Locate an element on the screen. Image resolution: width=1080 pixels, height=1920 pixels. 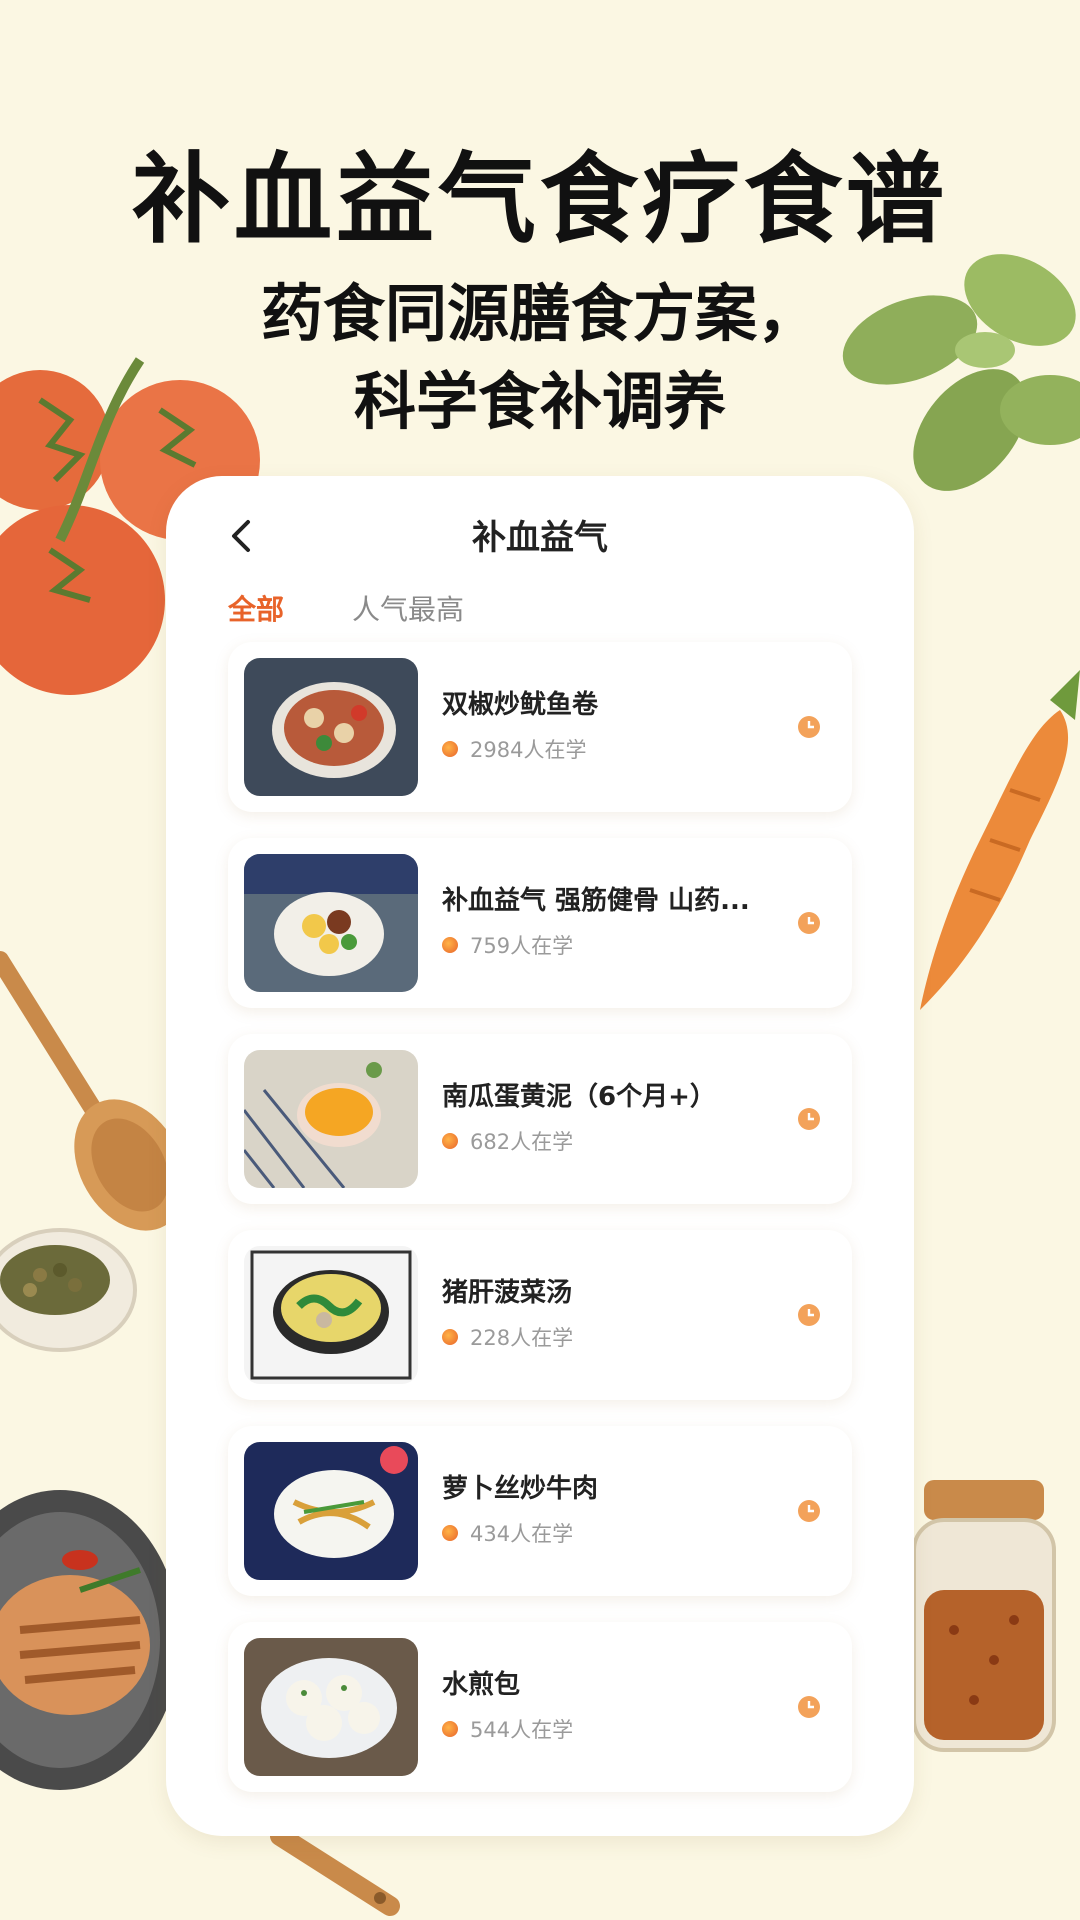
carrot-illustration is located at coordinates (1000, 840).